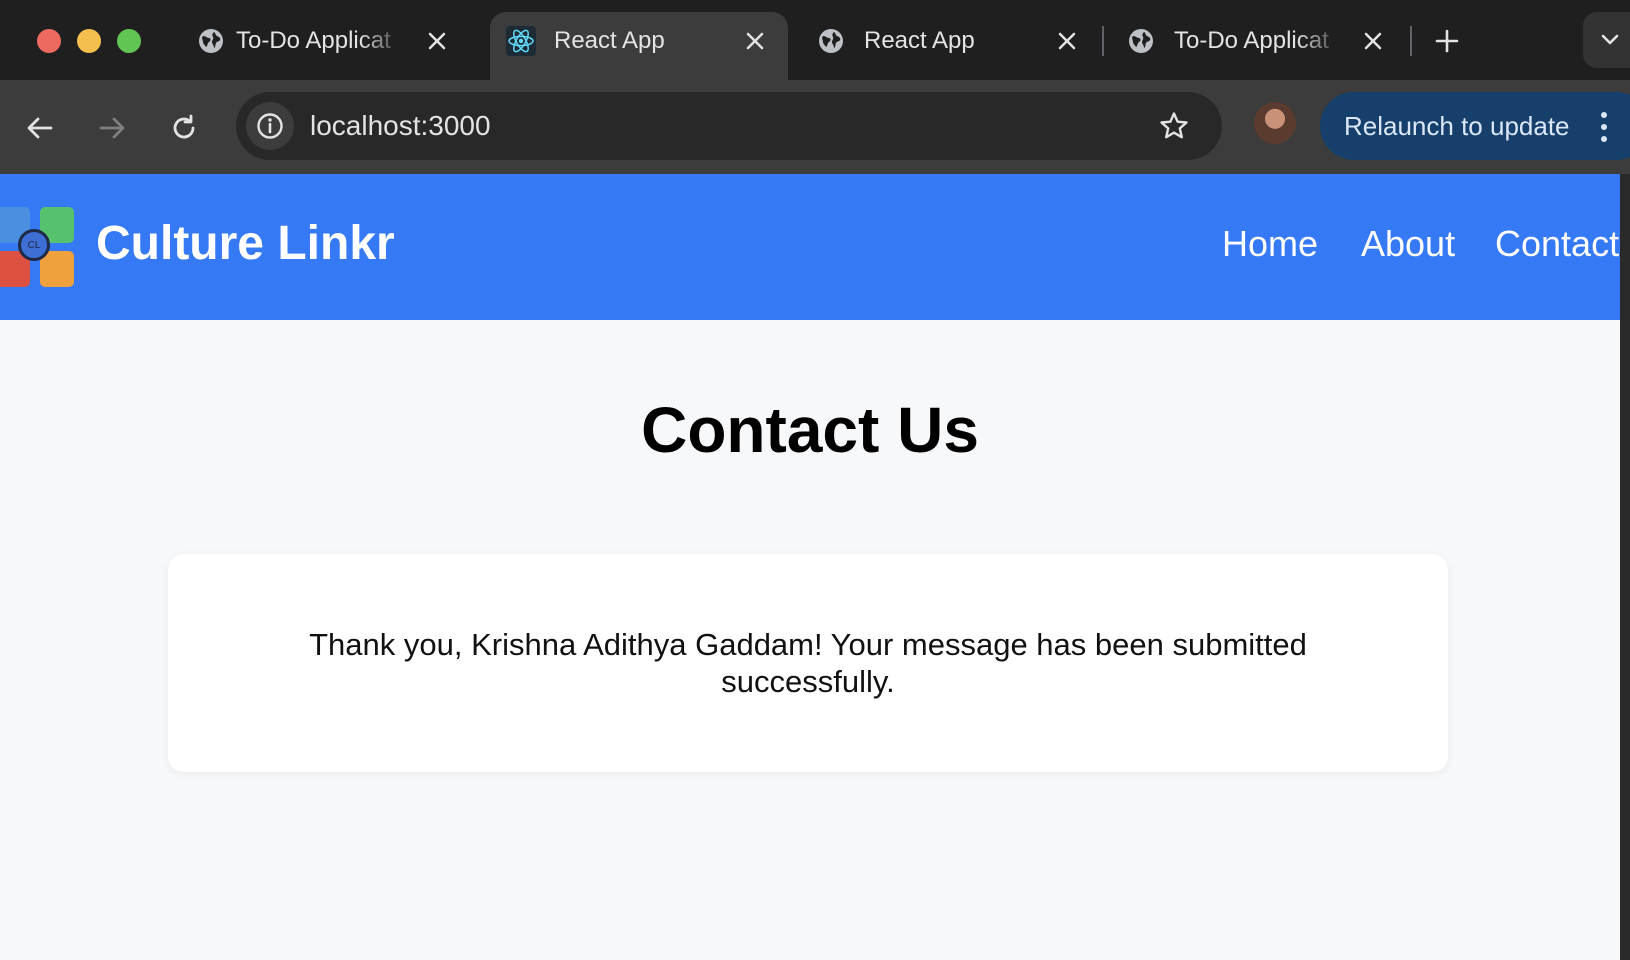 This screenshot has height=960, width=1630. I want to click on more-options-icon, so click(1604, 127).